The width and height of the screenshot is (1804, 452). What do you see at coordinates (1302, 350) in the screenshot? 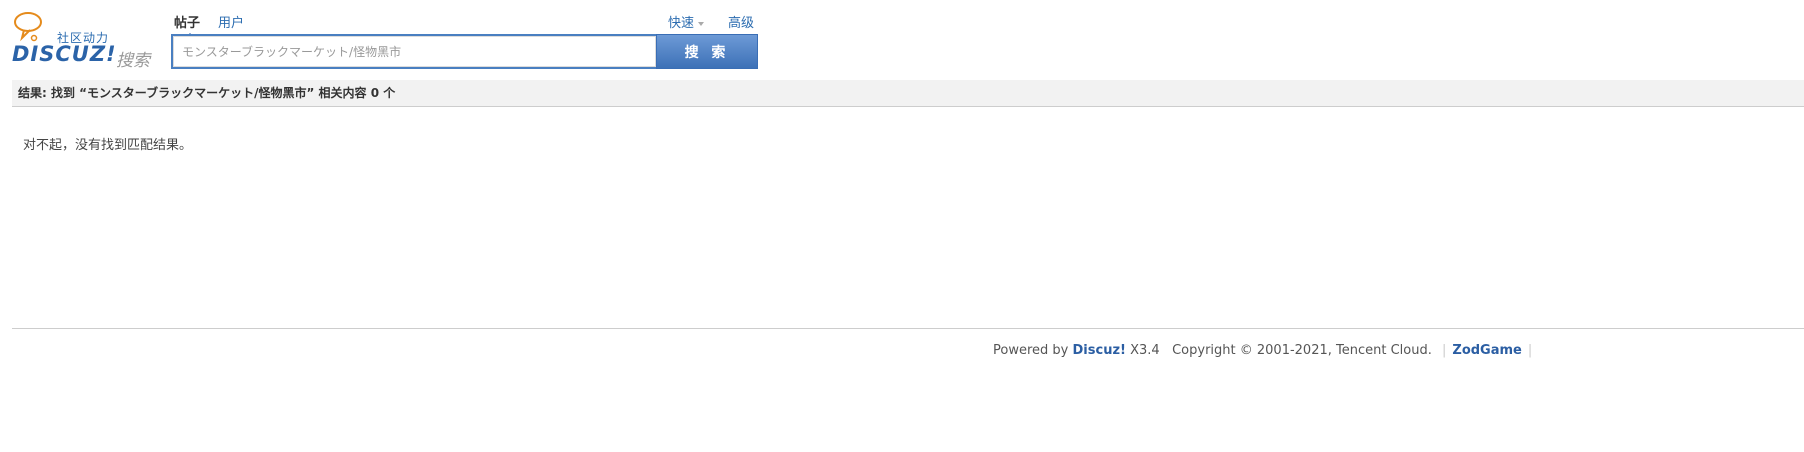
I see `copyright-text: Copyright © 2001-2021, Tencent Cloud.` at bounding box center [1302, 350].